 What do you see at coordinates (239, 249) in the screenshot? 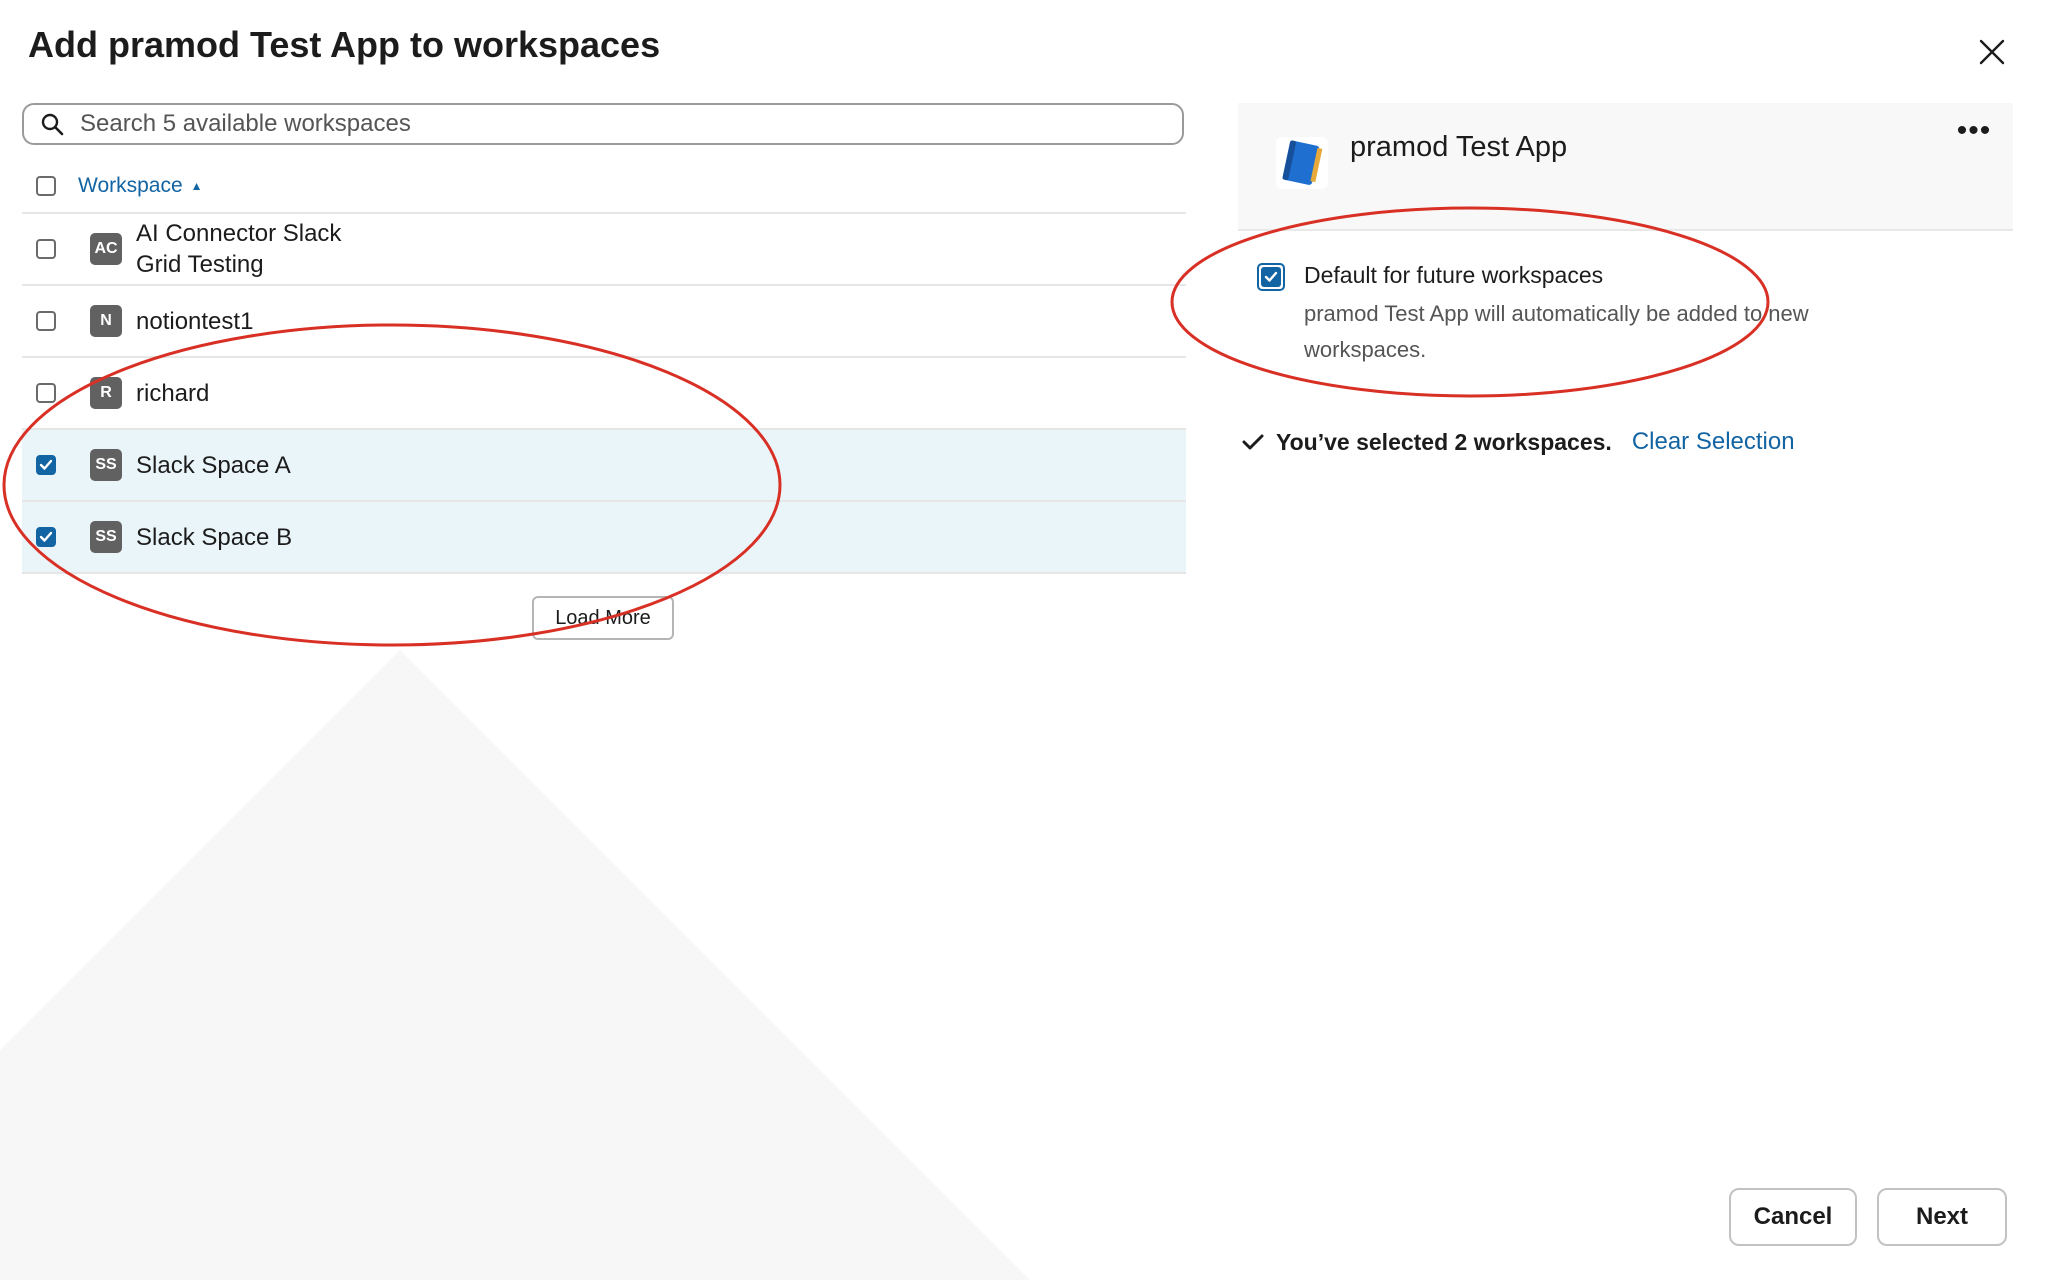
I see `workspace-name: AI Connector Slack Grid Testing` at bounding box center [239, 249].